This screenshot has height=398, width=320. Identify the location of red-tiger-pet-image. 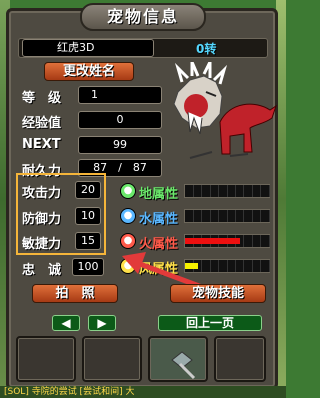
(225, 110).